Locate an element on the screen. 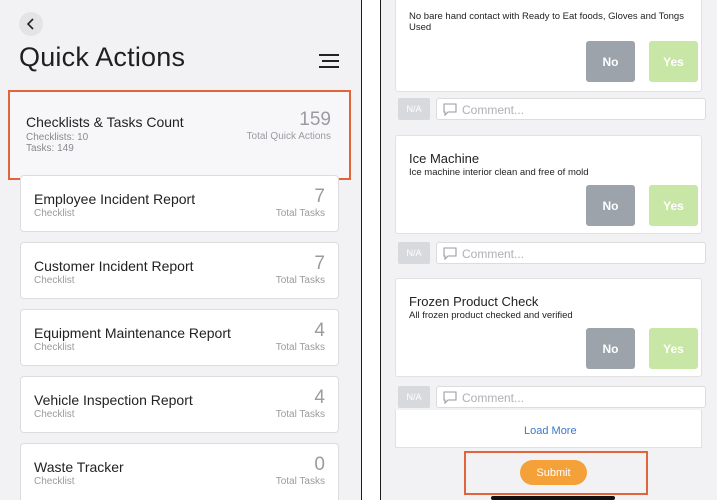 The height and width of the screenshot is (500, 717). item-title: Customer Incident Report is located at coordinates (114, 266).